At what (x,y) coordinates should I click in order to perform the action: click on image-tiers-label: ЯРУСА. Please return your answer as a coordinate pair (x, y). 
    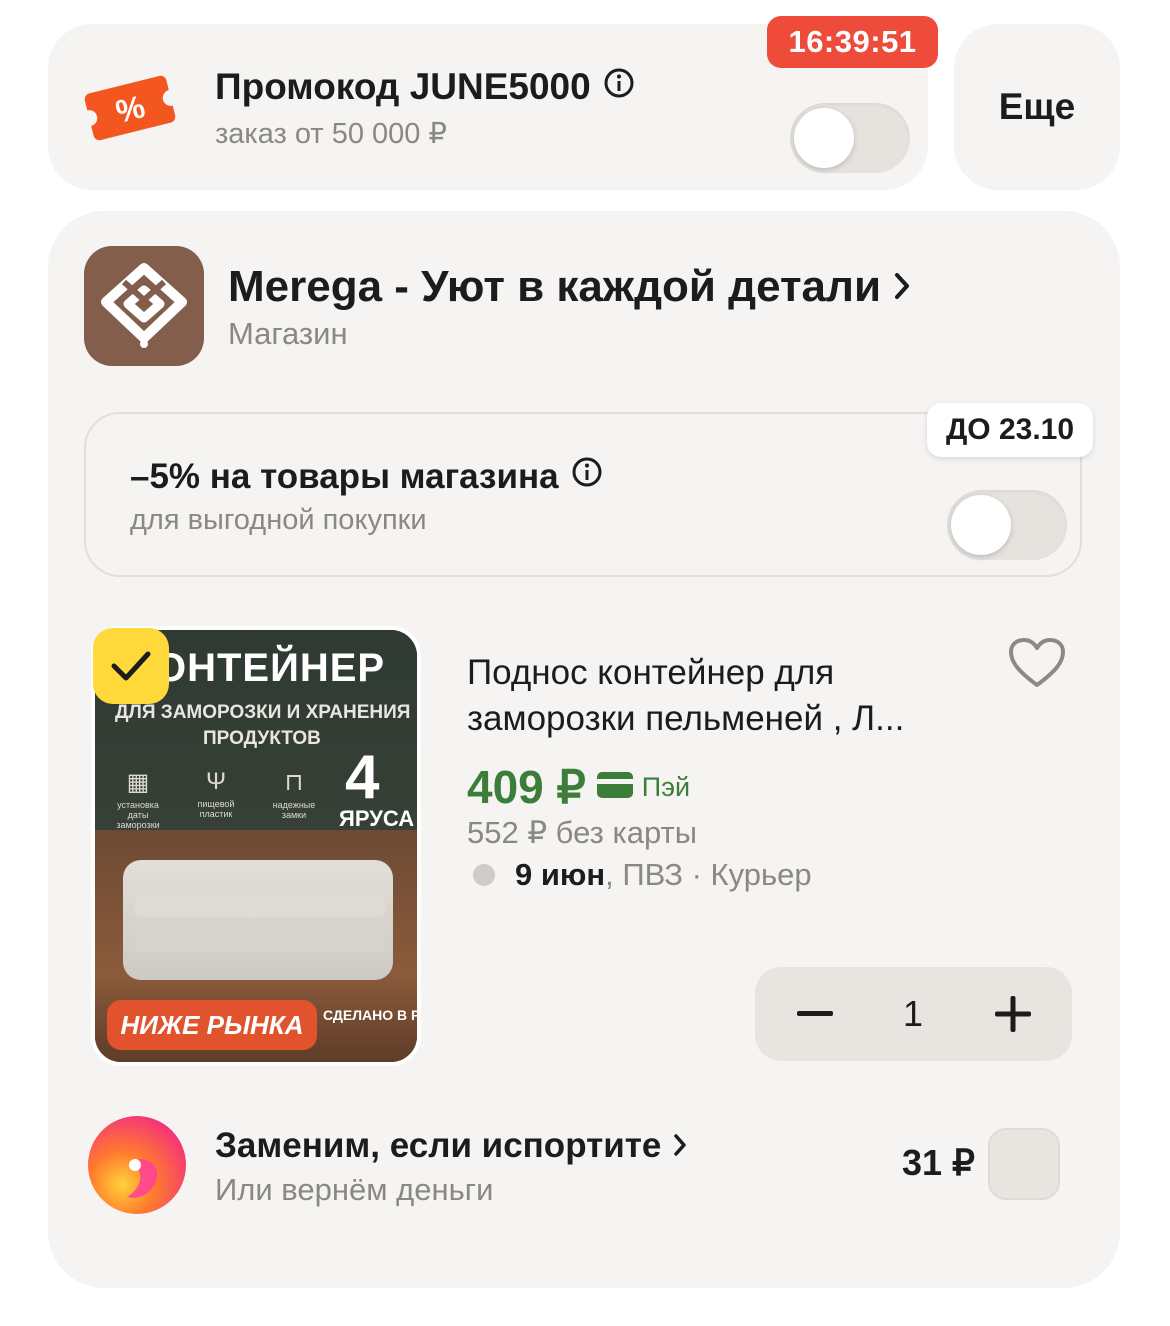
    Looking at the image, I should click on (377, 818).